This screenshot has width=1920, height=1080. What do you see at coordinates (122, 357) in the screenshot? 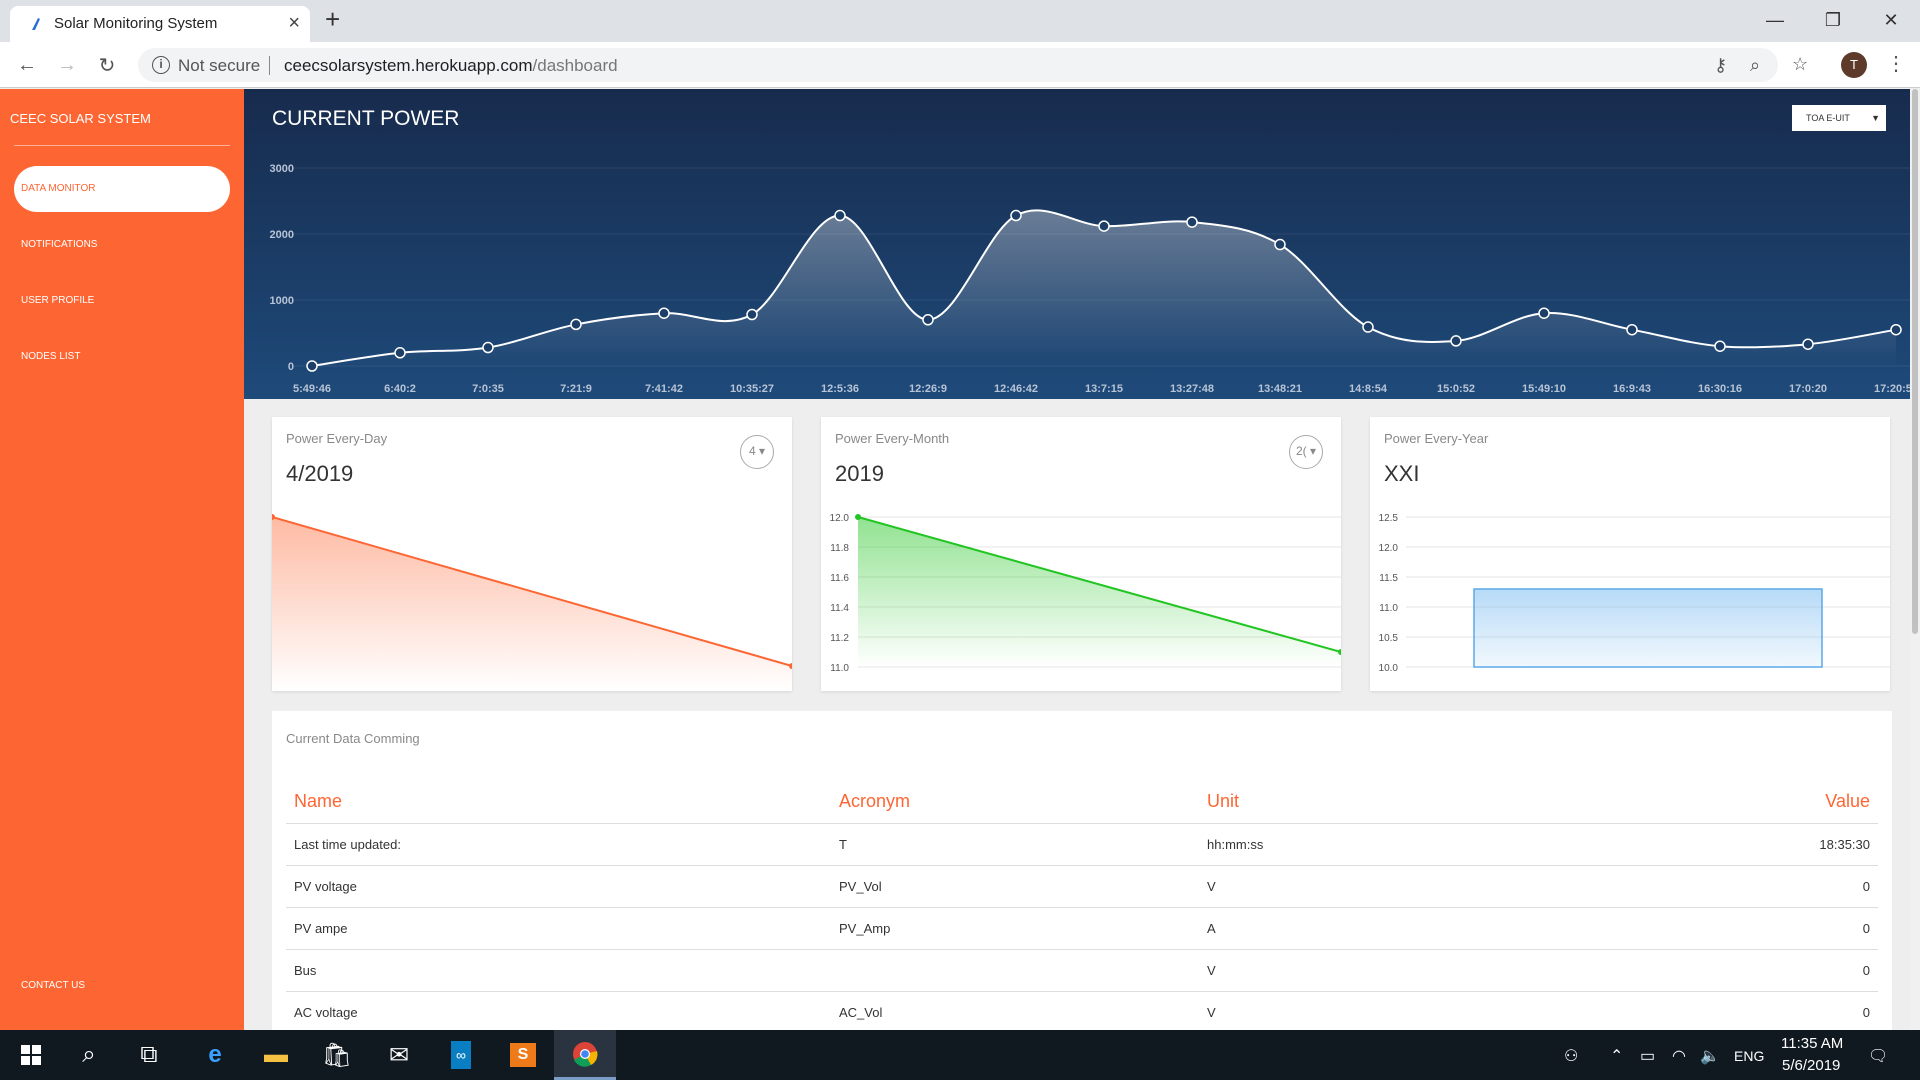
I see `sidebar-item-nodes-list: NODES LIST` at bounding box center [122, 357].